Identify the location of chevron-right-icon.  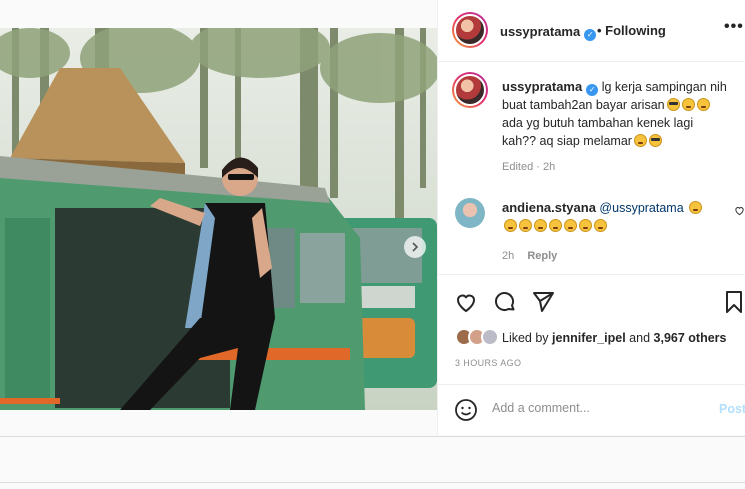
(415, 247).